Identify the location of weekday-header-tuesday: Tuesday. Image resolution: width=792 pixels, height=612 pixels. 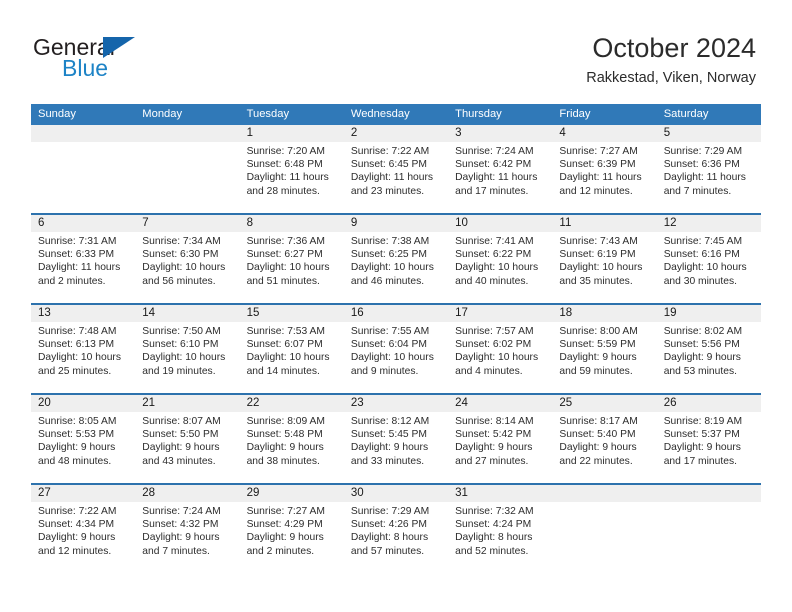
(268, 114).